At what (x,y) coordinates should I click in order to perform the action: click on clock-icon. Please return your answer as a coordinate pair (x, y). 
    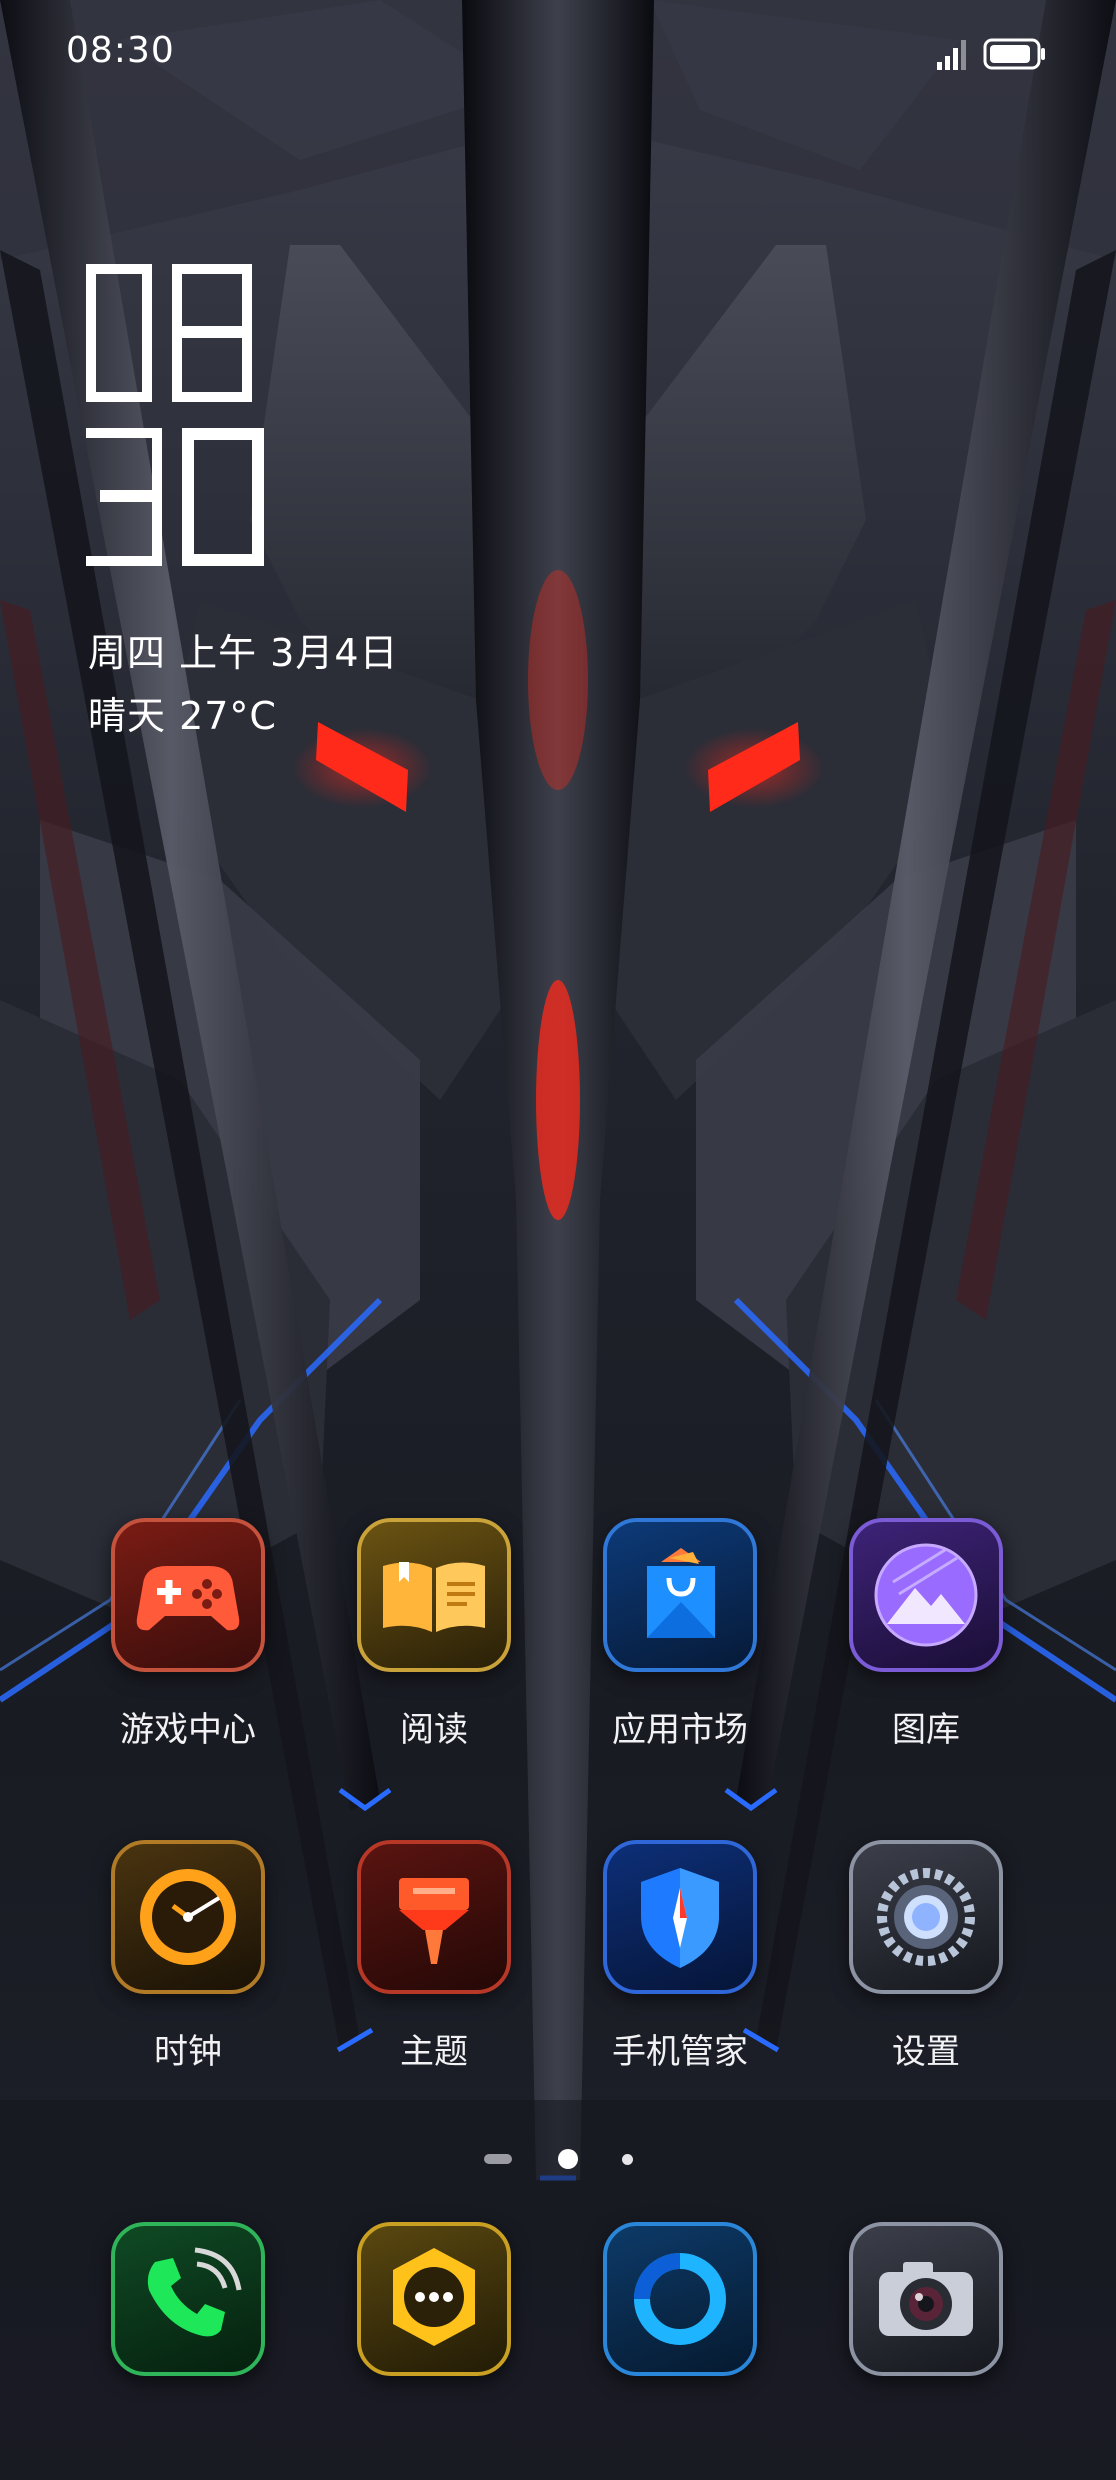
    Looking at the image, I should click on (188, 1917).